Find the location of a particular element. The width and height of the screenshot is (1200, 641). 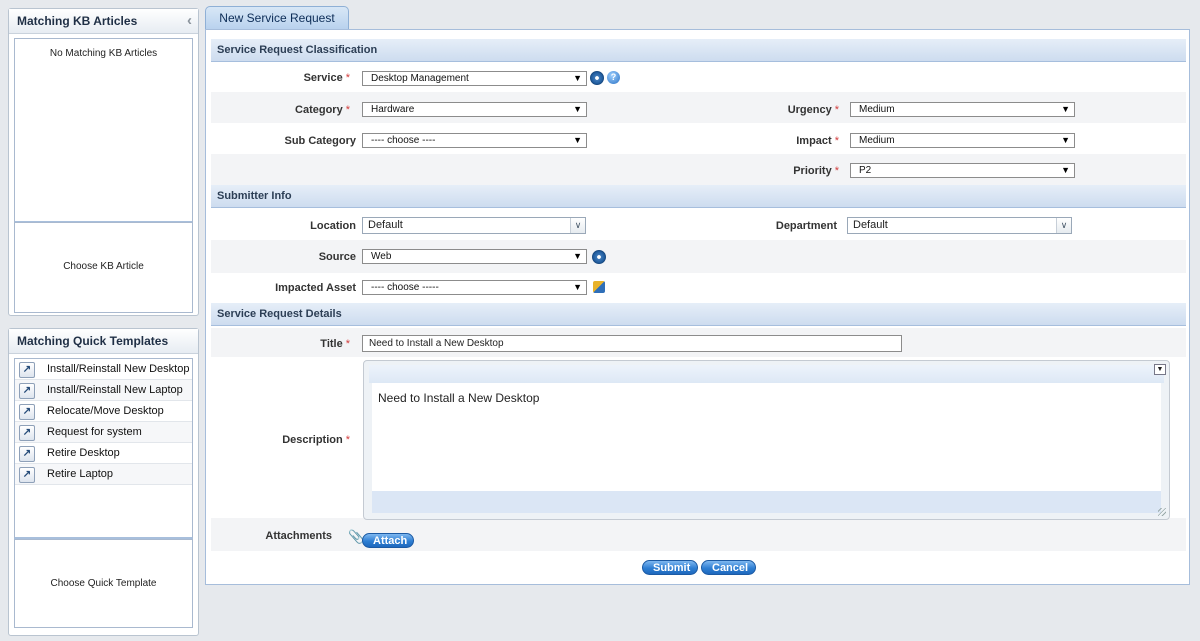

category-label: Category * is located at coordinates (322, 110).